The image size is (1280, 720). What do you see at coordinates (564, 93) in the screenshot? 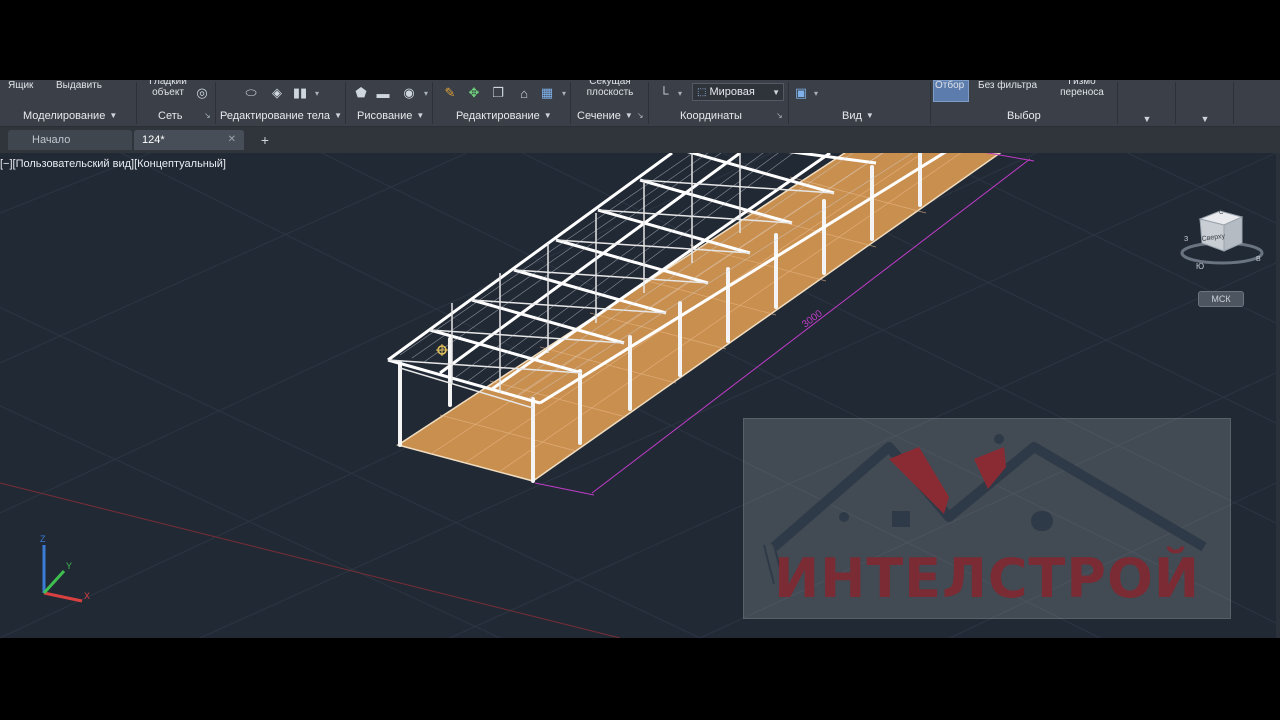
I see `edit-dropdown-icon: ▾` at bounding box center [564, 93].